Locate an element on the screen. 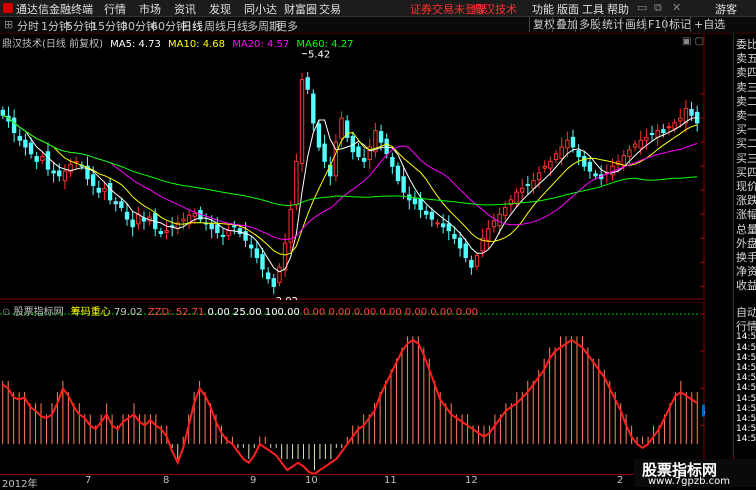 The width and height of the screenshot is (756, 490). menu-item-tools: 工具 is located at coordinates (593, 9).